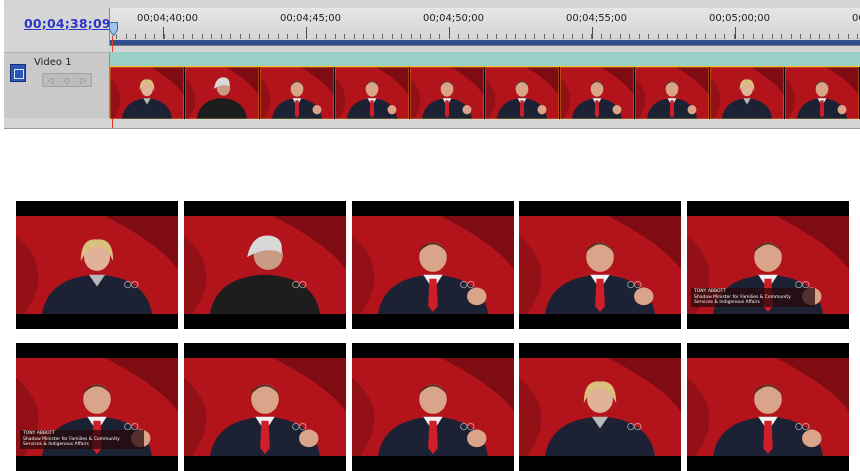  Describe the element at coordinates (67, 23) in the screenshot. I see `current-timecode: 00;04;38;09` at that location.